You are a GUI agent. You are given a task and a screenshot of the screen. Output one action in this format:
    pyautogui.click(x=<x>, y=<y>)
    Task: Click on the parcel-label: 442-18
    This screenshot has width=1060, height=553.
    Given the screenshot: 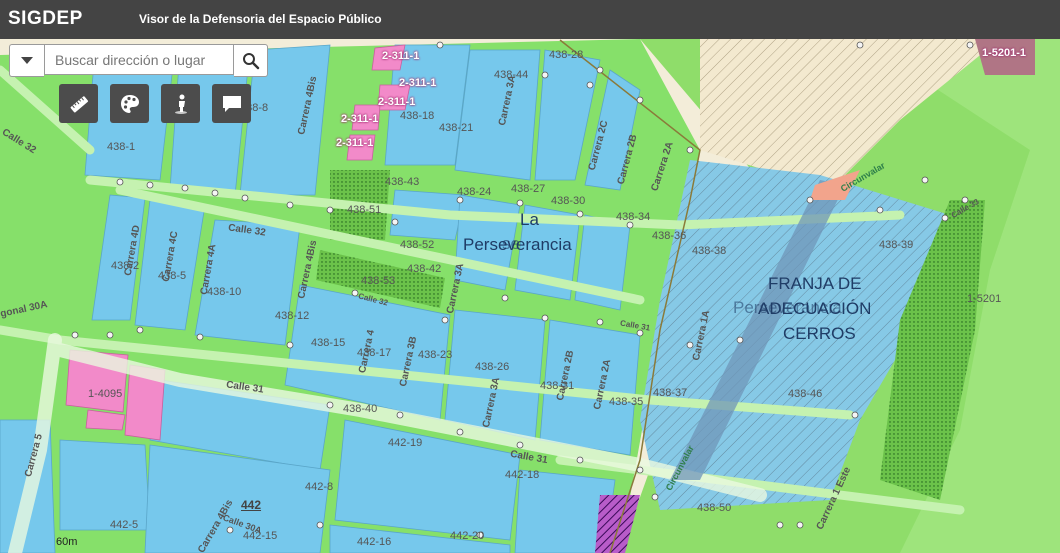 What is the action you would take?
    pyautogui.click(x=522, y=475)
    